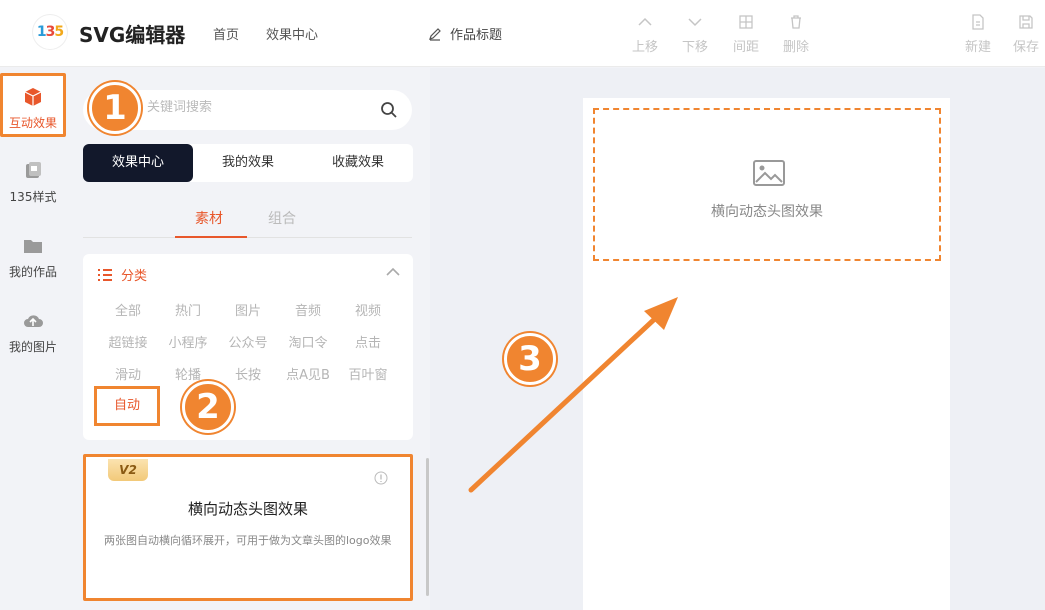 The height and width of the screenshot is (610, 1045). What do you see at coordinates (247, 220) in the screenshot?
I see `sub-tabs: 素材 组合` at bounding box center [247, 220].